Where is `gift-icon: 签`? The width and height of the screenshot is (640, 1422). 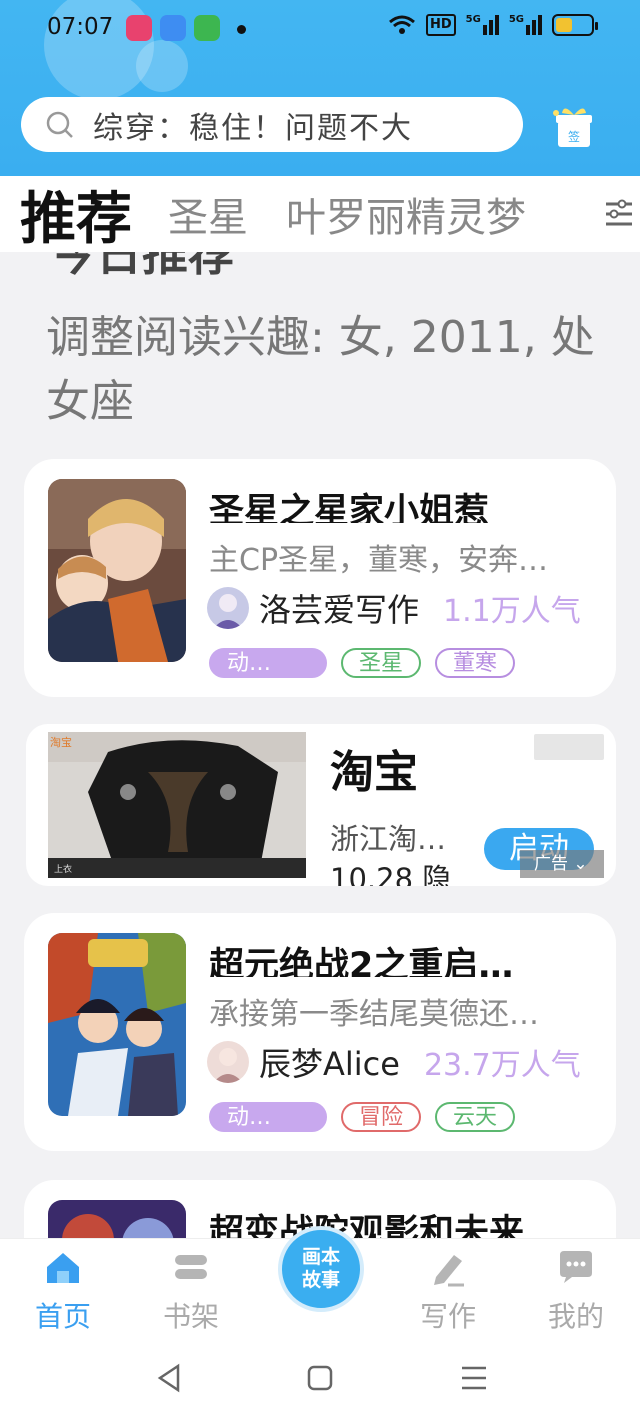
gift-icon: 签 is located at coordinates (572, 127).